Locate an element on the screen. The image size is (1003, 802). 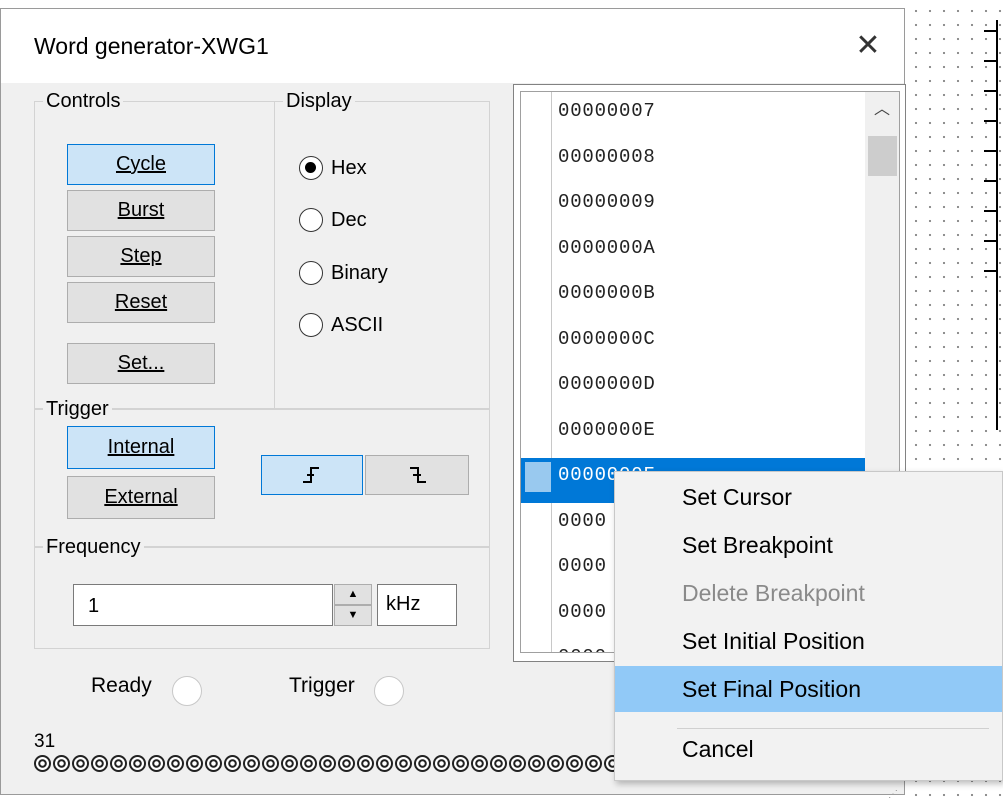
word-value: 0000000D is located at coordinates (607, 384).